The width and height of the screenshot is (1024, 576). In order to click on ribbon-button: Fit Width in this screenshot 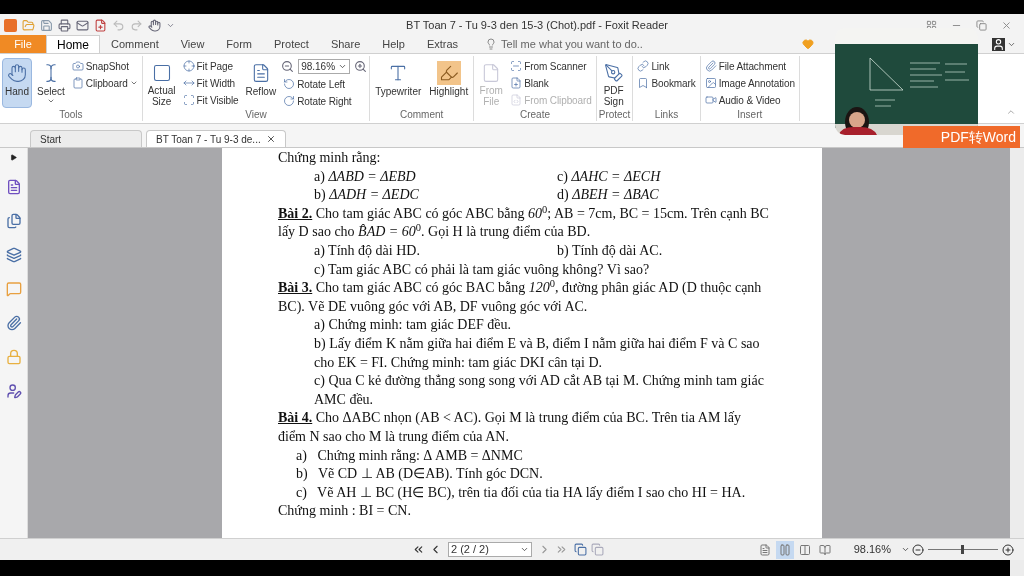, I will do `click(210, 83)`.